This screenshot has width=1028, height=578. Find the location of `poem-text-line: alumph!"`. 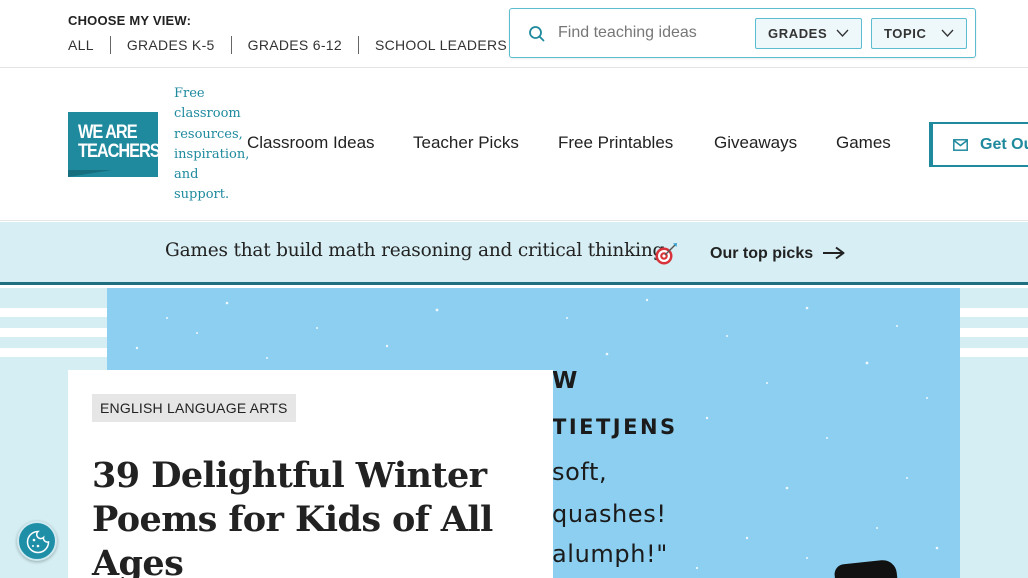

poem-text-line: alumph!" is located at coordinates (610, 554).